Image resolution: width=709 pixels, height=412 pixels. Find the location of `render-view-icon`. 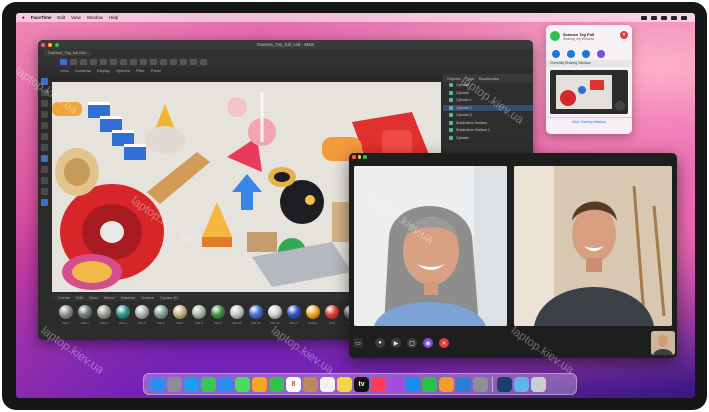

render-view-icon is located at coordinates (133, 62).